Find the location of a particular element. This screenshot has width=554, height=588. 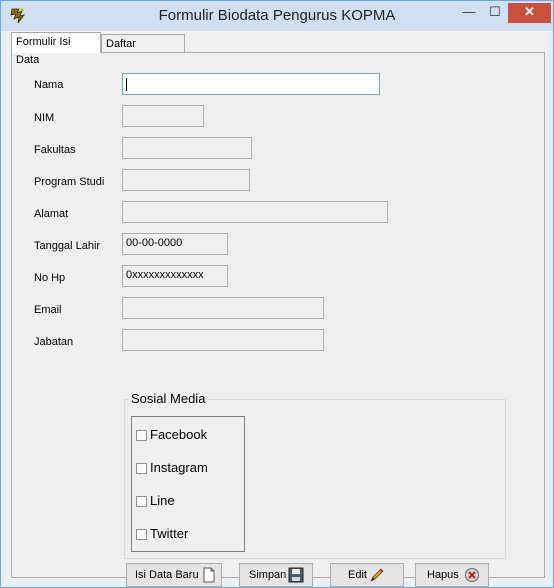

new-document-icon is located at coordinates (209, 575).